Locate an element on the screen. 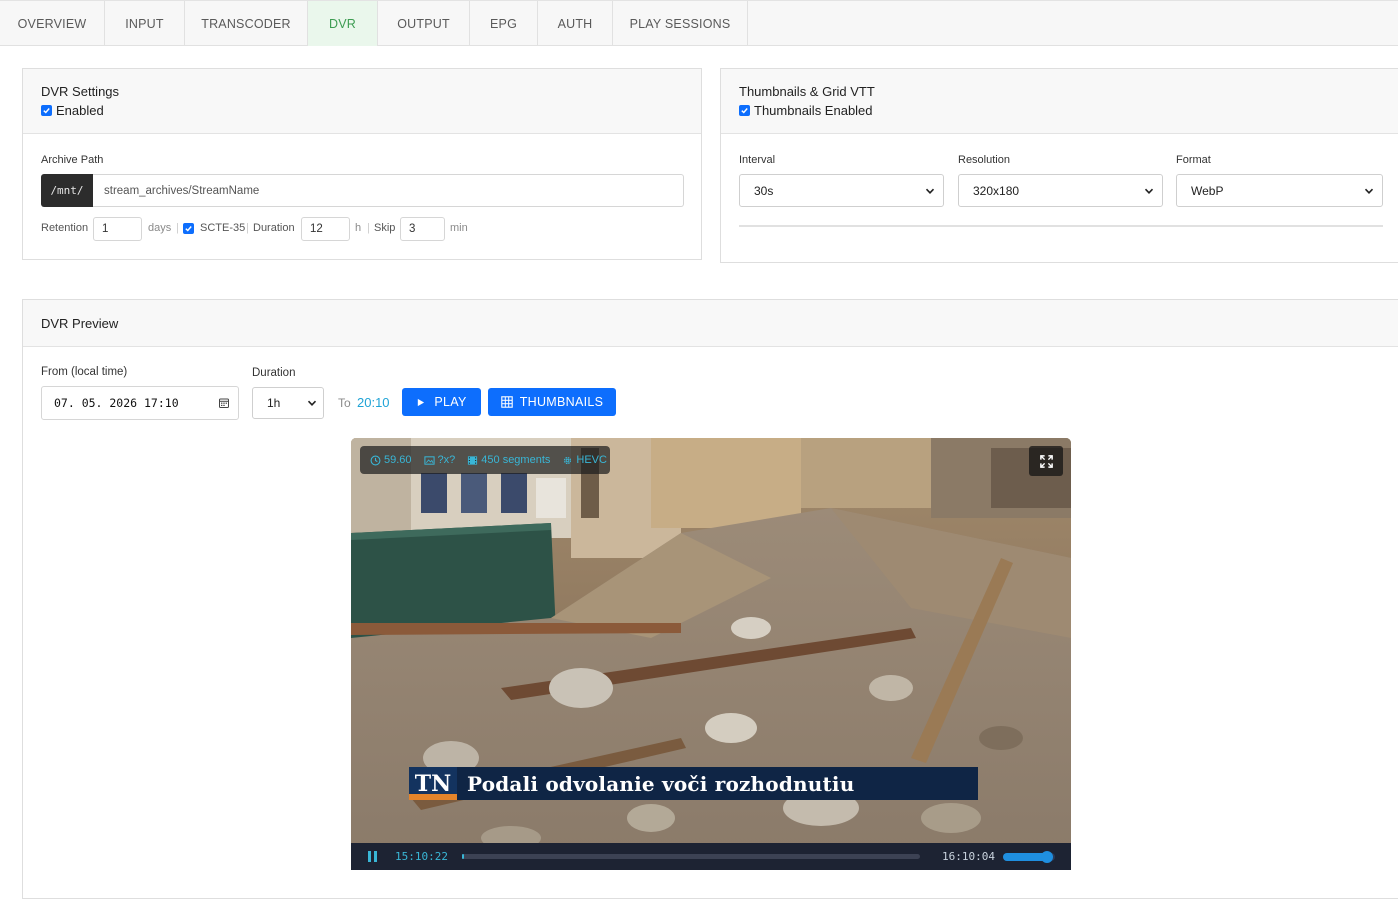 This screenshot has height=899, width=1398. format-value: WebP is located at coordinates (1207, 190).